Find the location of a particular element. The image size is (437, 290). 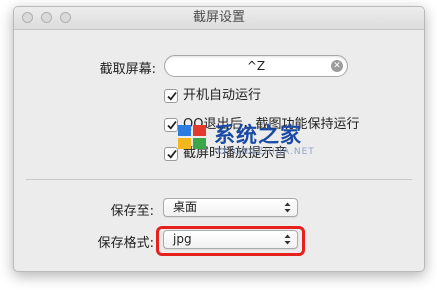

shortcut-field: ^Z ✕ is located at coordinates (256, 66).